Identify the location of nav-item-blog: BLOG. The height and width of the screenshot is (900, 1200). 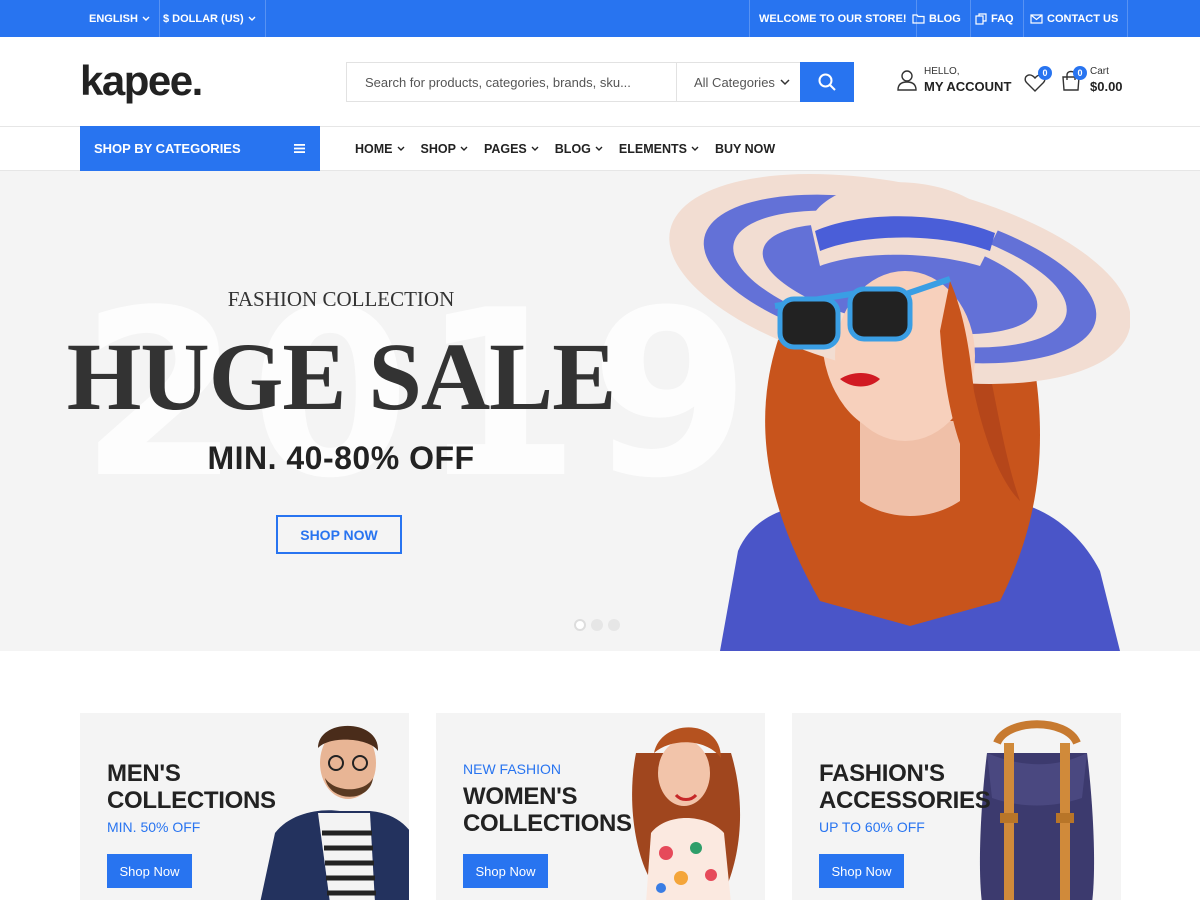
(579, 149).